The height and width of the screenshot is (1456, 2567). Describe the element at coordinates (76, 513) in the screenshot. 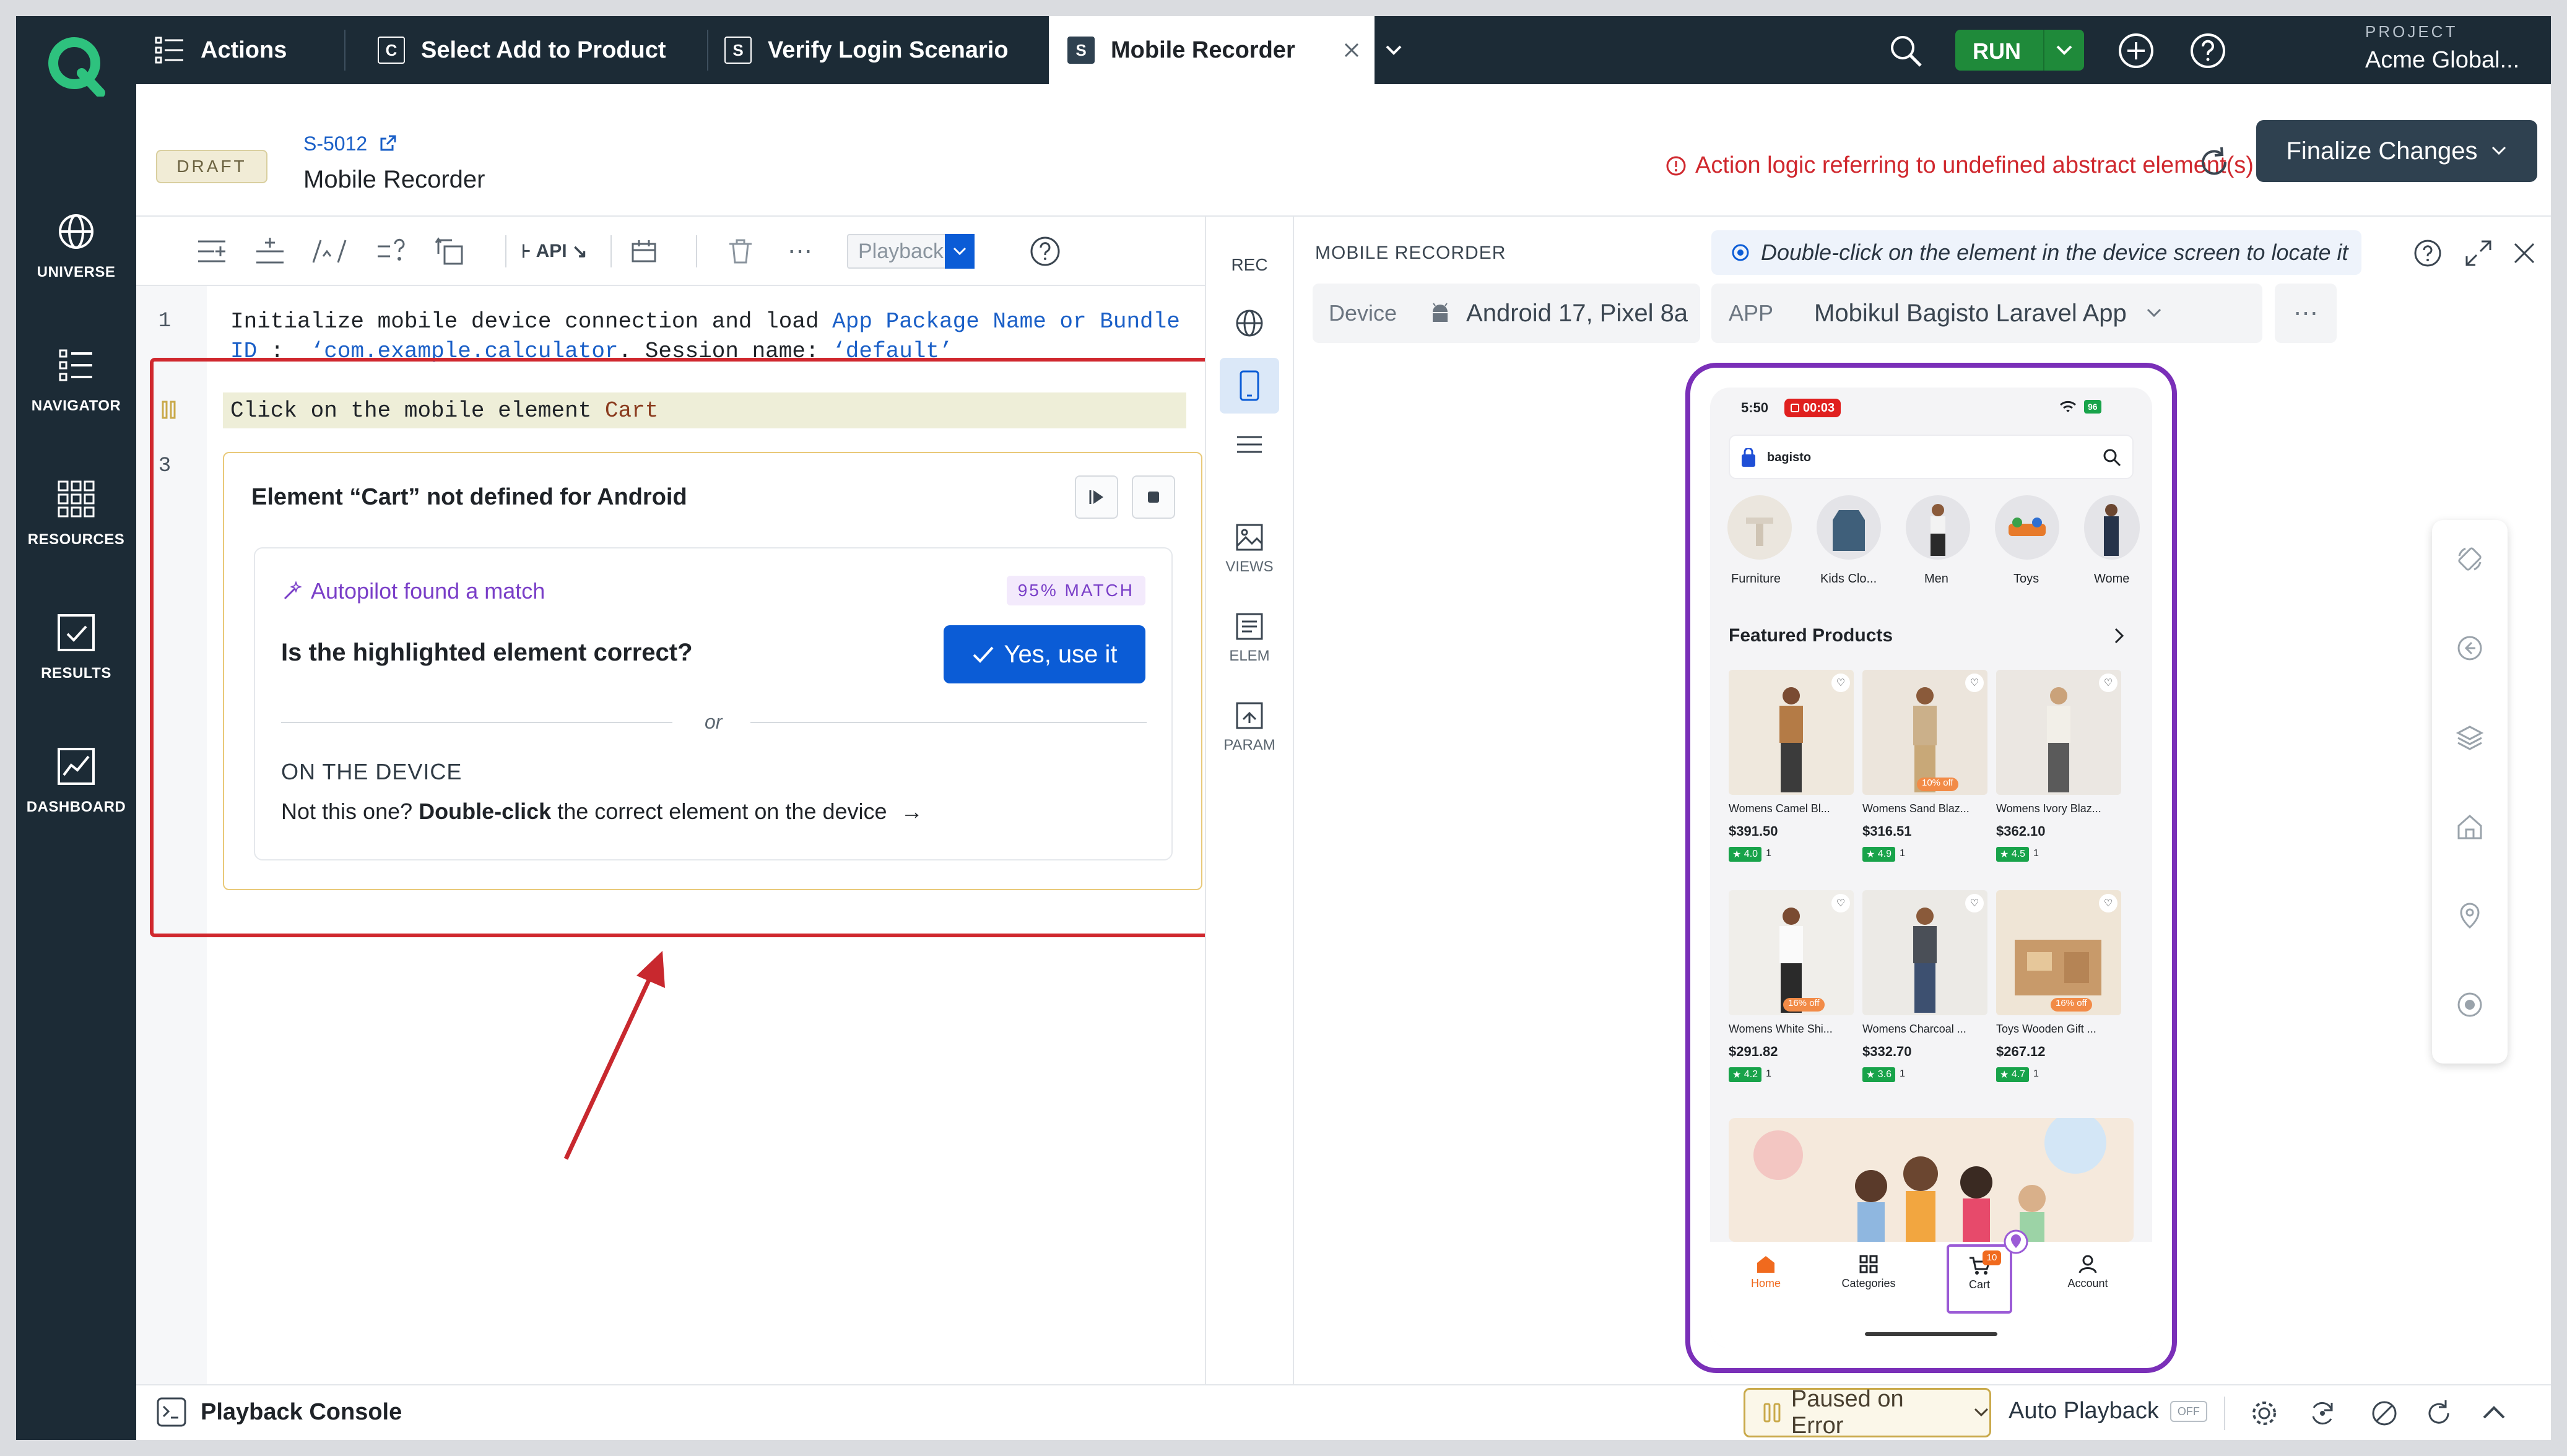

I see `nav-resources: RESOURCES` at that location.